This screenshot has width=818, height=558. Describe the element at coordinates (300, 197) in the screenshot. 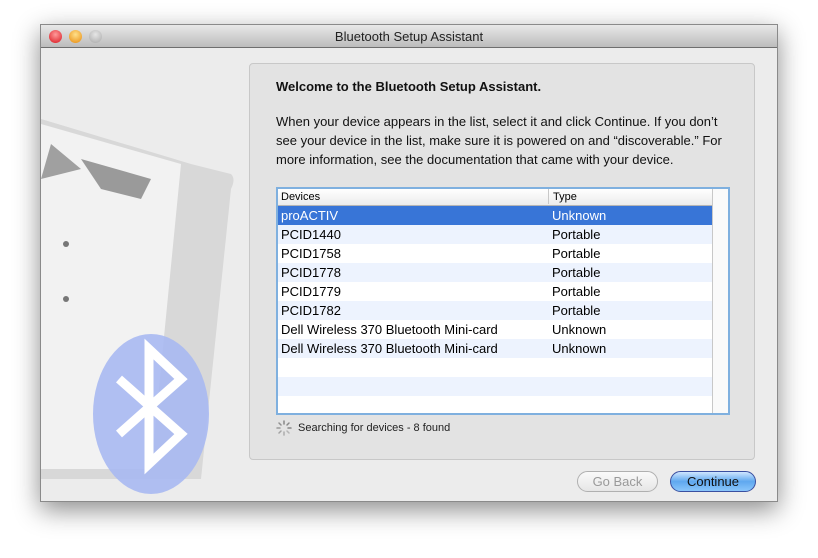

I see `column-header-devices: Devices` at that location.